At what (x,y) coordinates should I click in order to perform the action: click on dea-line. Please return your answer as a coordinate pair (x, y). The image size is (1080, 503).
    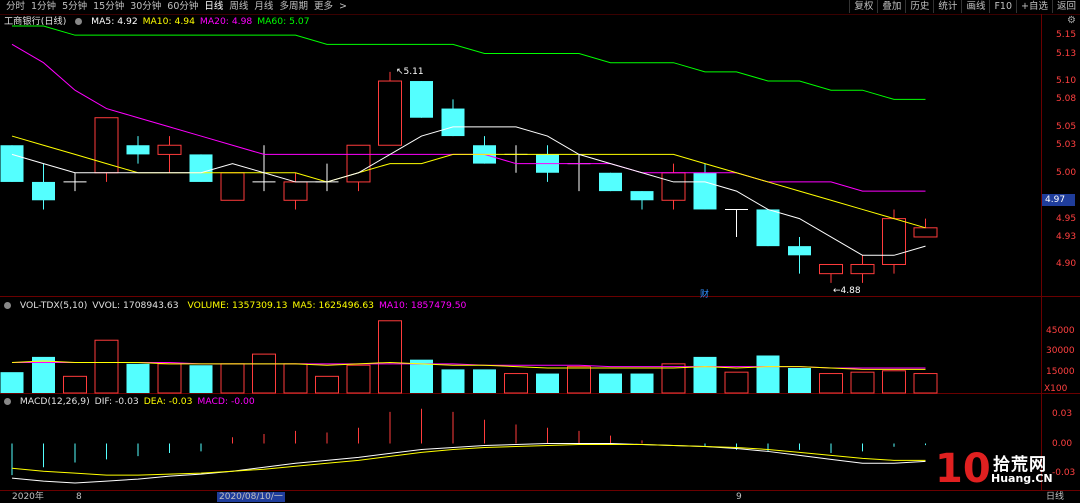
    Looking at the image, I should click on (468, 460).